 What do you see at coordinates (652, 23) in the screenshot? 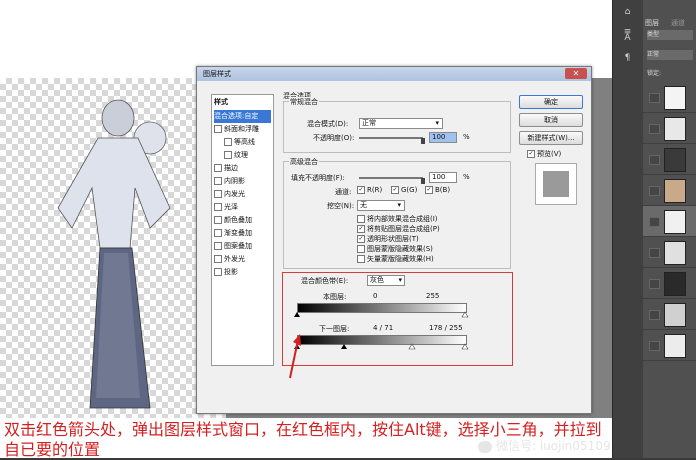
I see `tab-layers: 图层` at bounding box center [652, 23].